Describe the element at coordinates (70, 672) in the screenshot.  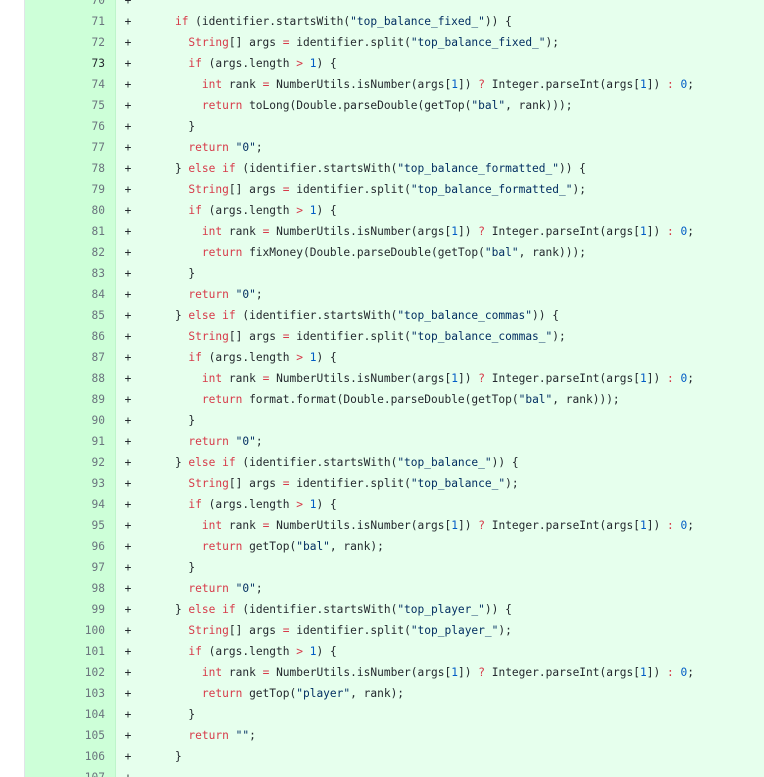
I see `line-number: 102` at that location.